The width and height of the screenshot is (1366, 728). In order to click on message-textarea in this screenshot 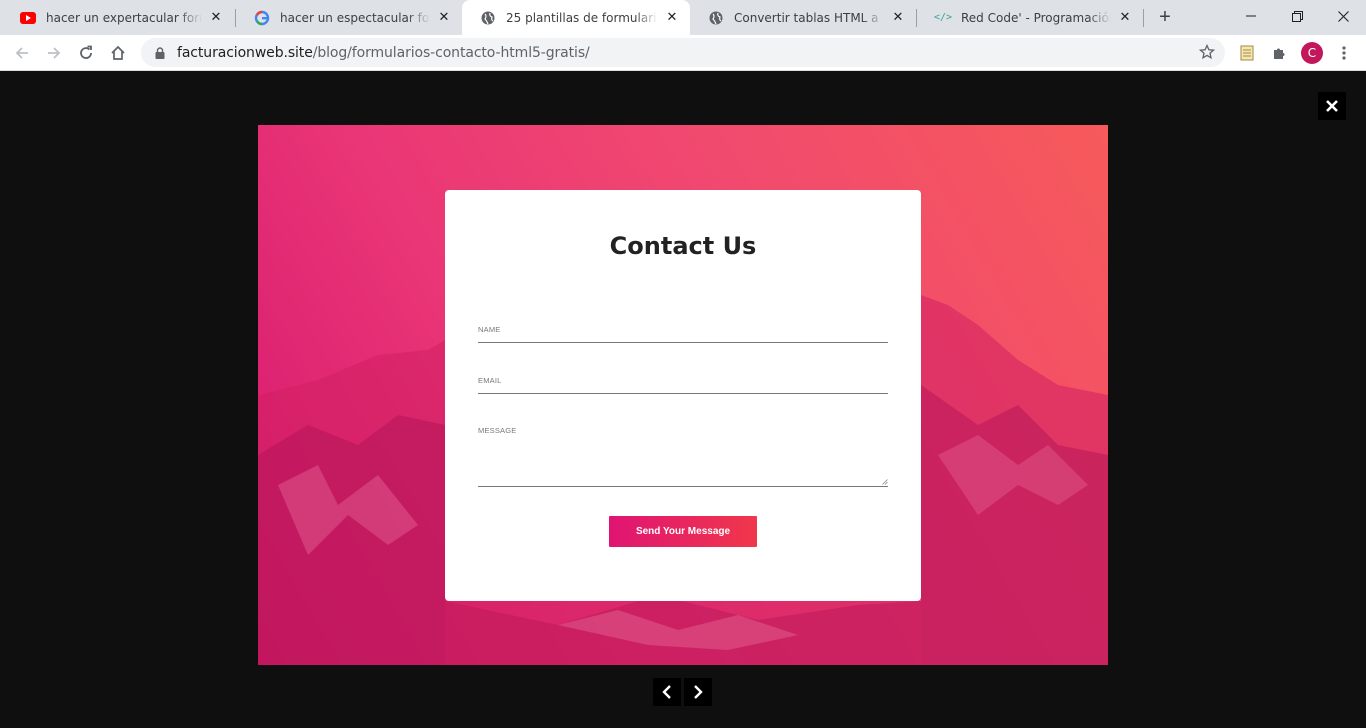, I will do `click(683, 452)`.